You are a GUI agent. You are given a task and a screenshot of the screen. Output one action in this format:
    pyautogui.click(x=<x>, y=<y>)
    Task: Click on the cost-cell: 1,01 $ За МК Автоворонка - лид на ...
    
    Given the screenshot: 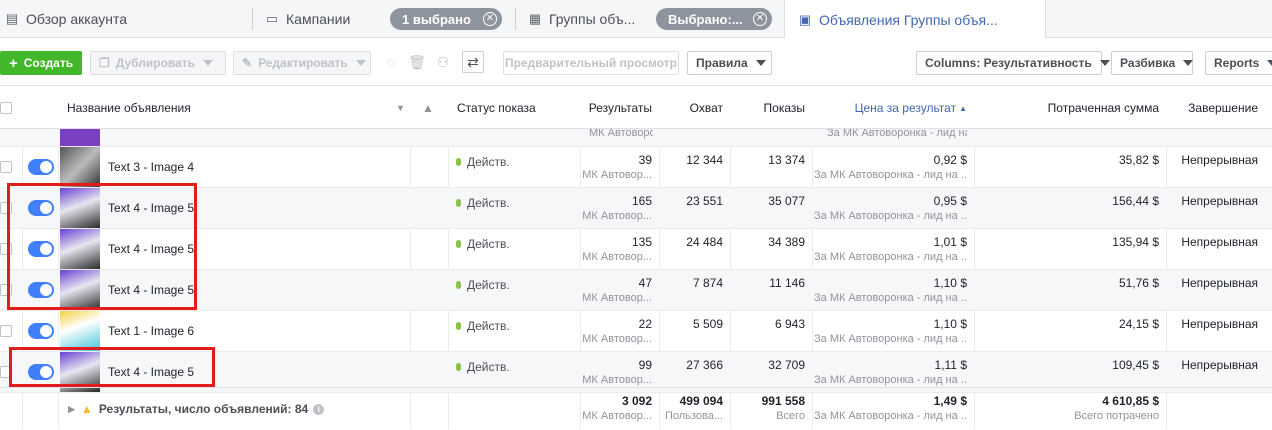 What is the action you would take?
    pyautogui.click(x=890, y=249)
    